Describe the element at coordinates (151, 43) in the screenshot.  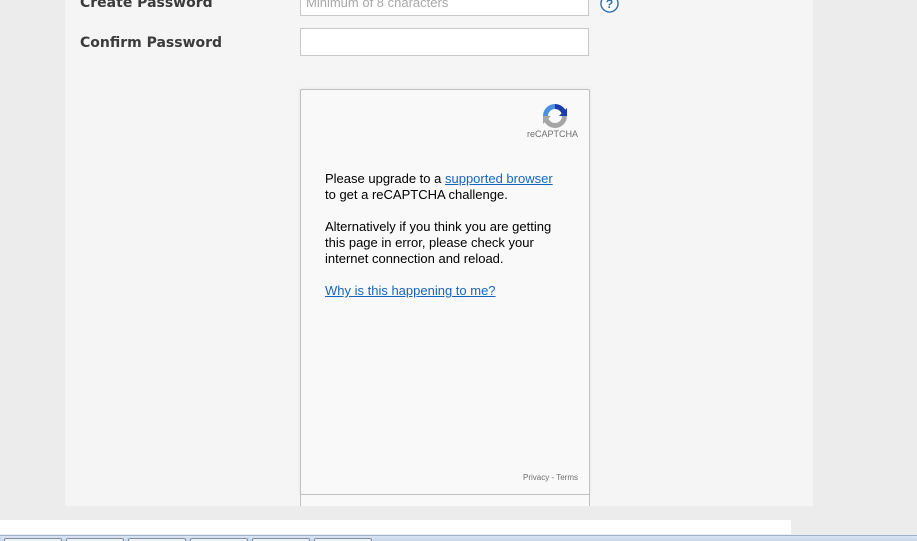
I see `confirm-password-label: Confirm Password` at that location.